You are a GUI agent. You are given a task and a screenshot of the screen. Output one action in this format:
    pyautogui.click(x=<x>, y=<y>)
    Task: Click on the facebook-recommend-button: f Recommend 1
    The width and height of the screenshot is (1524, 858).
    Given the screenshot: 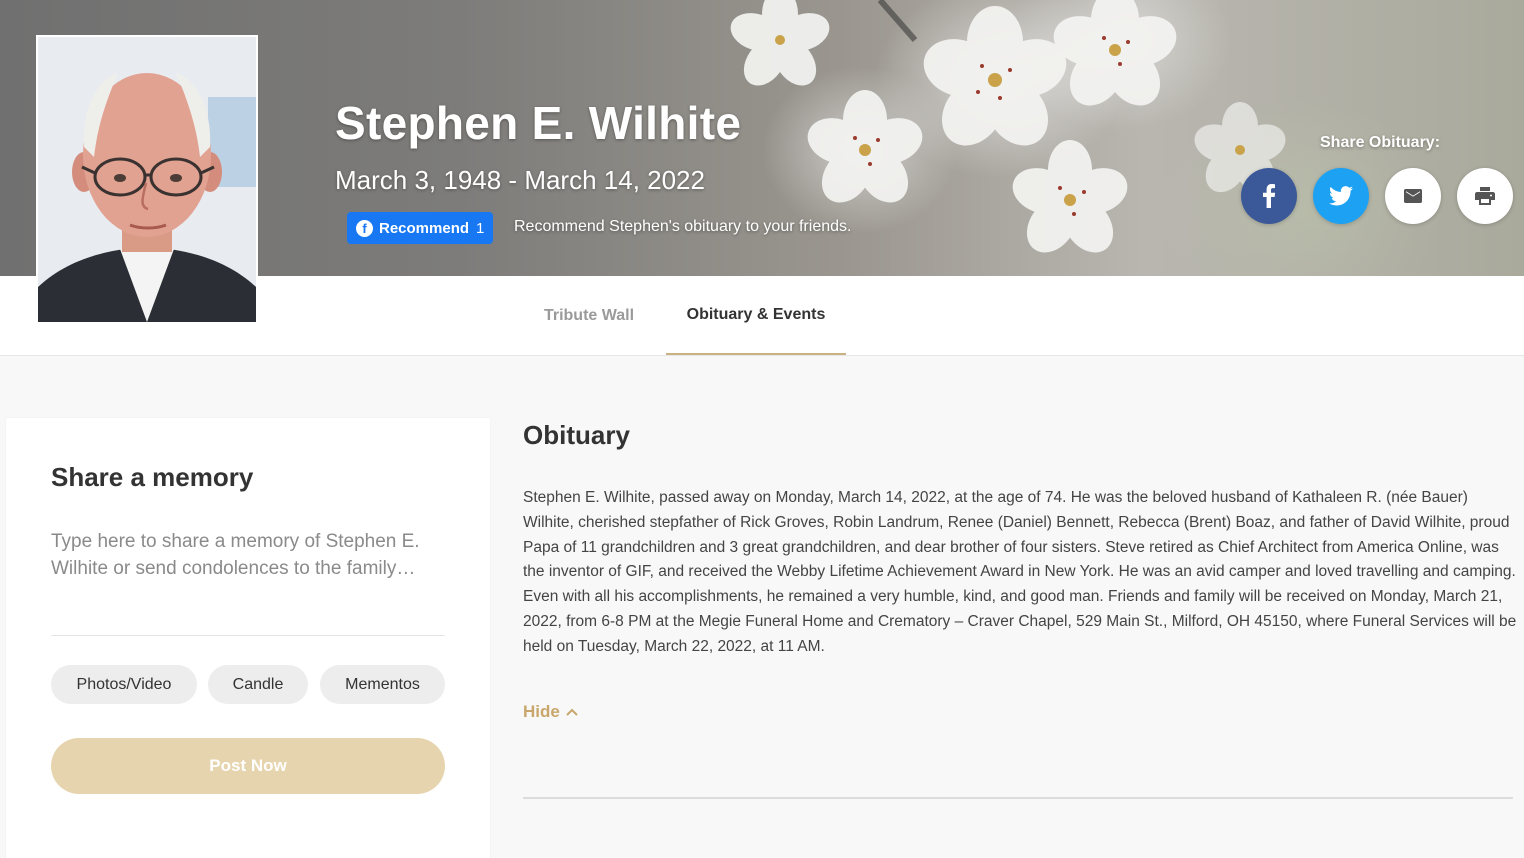 What is the action you would take?
    pyautogui.click(x=420, y=228)
    